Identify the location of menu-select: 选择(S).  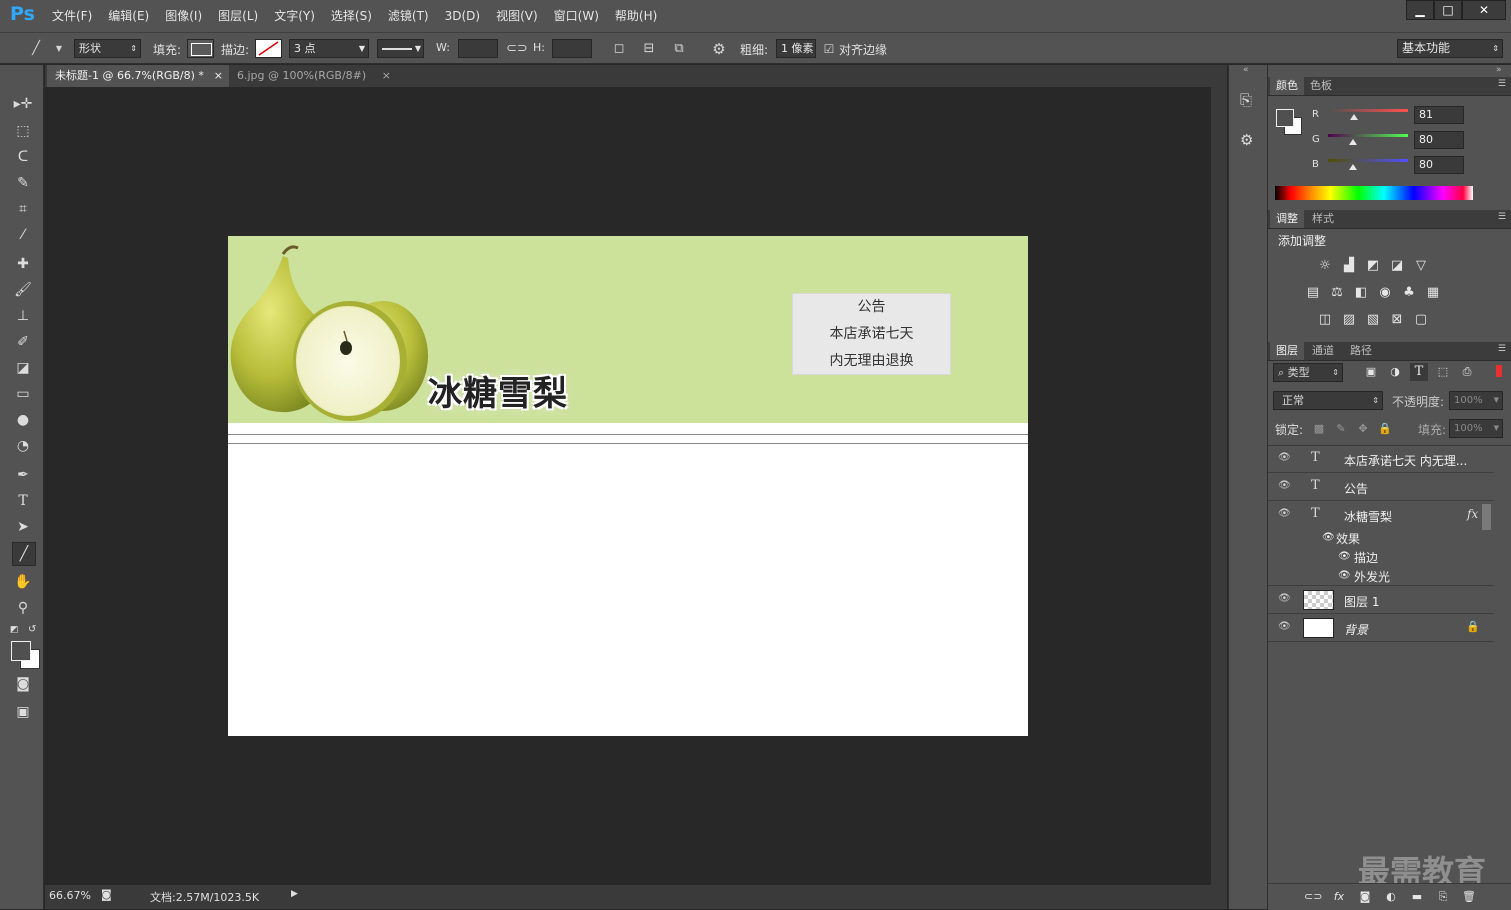
(351, 16).